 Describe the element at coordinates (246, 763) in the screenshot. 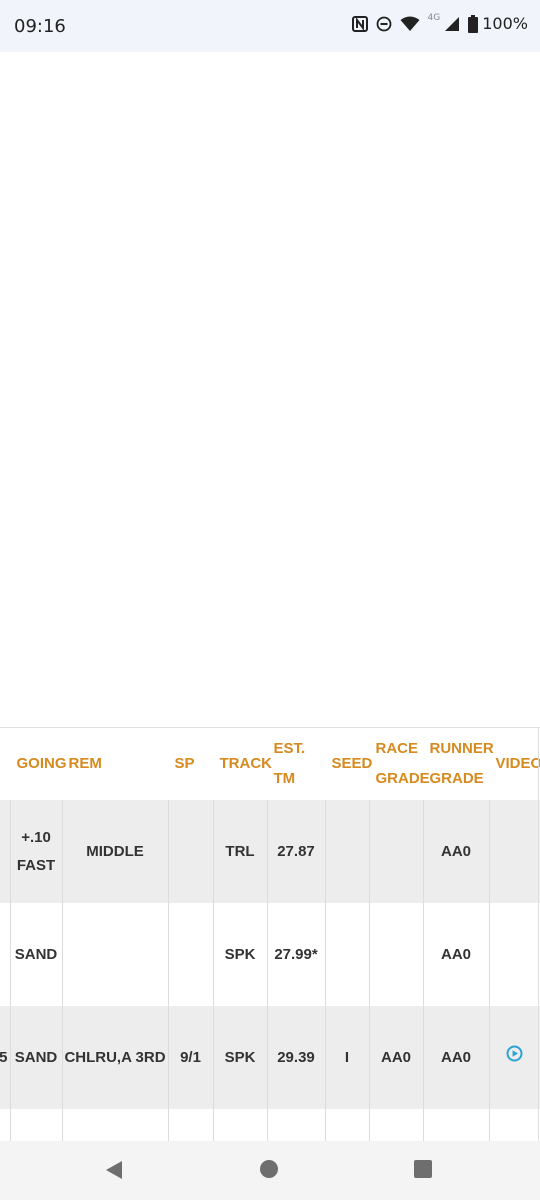

I see `col-header-track: TRACK` at that location.